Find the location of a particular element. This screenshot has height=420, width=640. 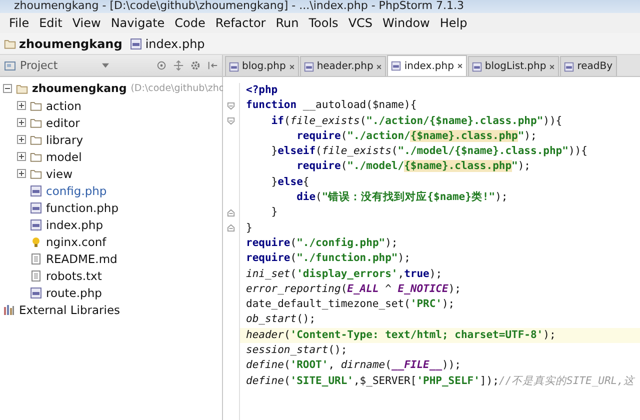

tree-item: nginx.conf is located at coordinates (76, 241).